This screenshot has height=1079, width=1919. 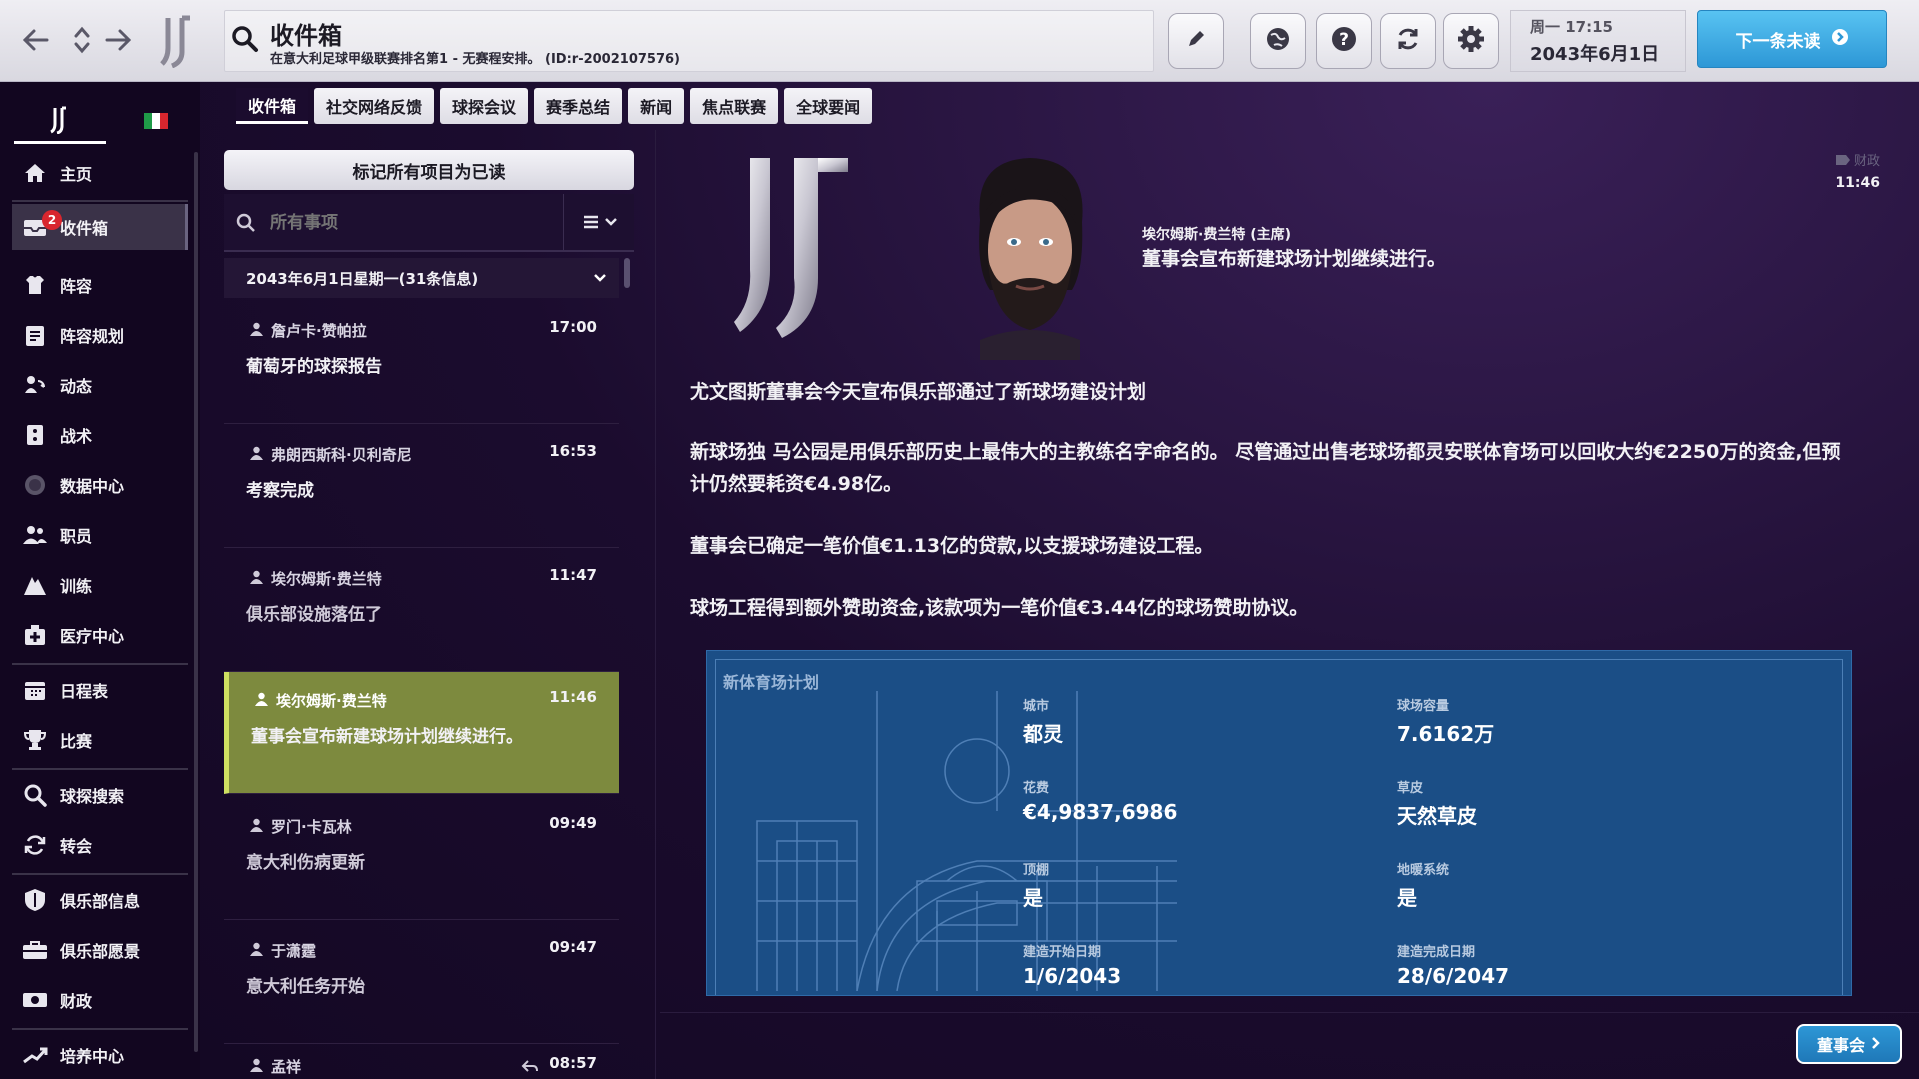 What do you see at coordinates (1778, 41) in the screenshot?
I see `next-unread-label: 下一条未读` at bounding box center [1778, 41].